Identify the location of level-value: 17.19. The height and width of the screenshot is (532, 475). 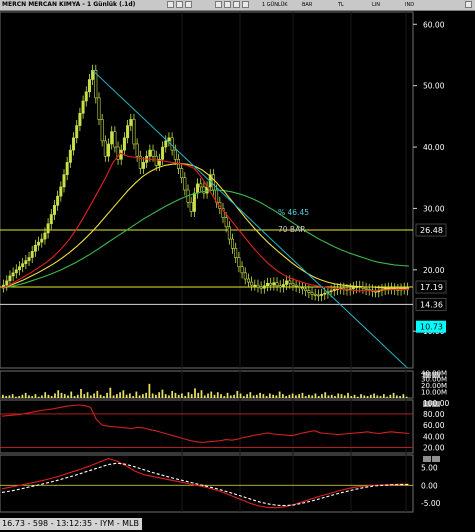
(431, 287).